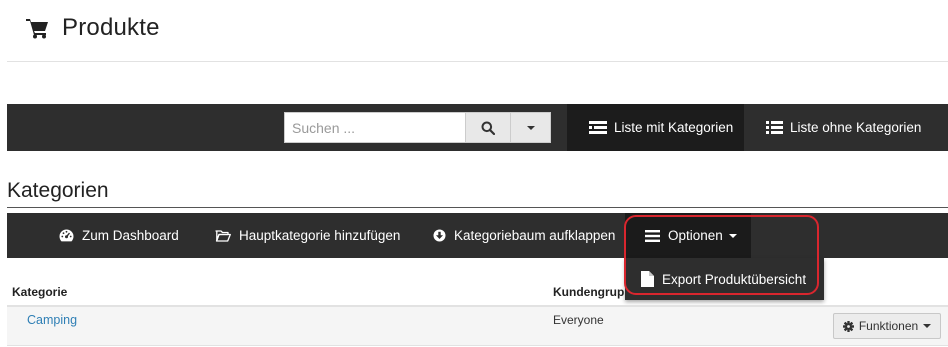  What do you see at coordinates (734, 279) in the screenshot?
I see `export-product-overview-label: Export Produktübersicht` at bounding box center [734, 279].